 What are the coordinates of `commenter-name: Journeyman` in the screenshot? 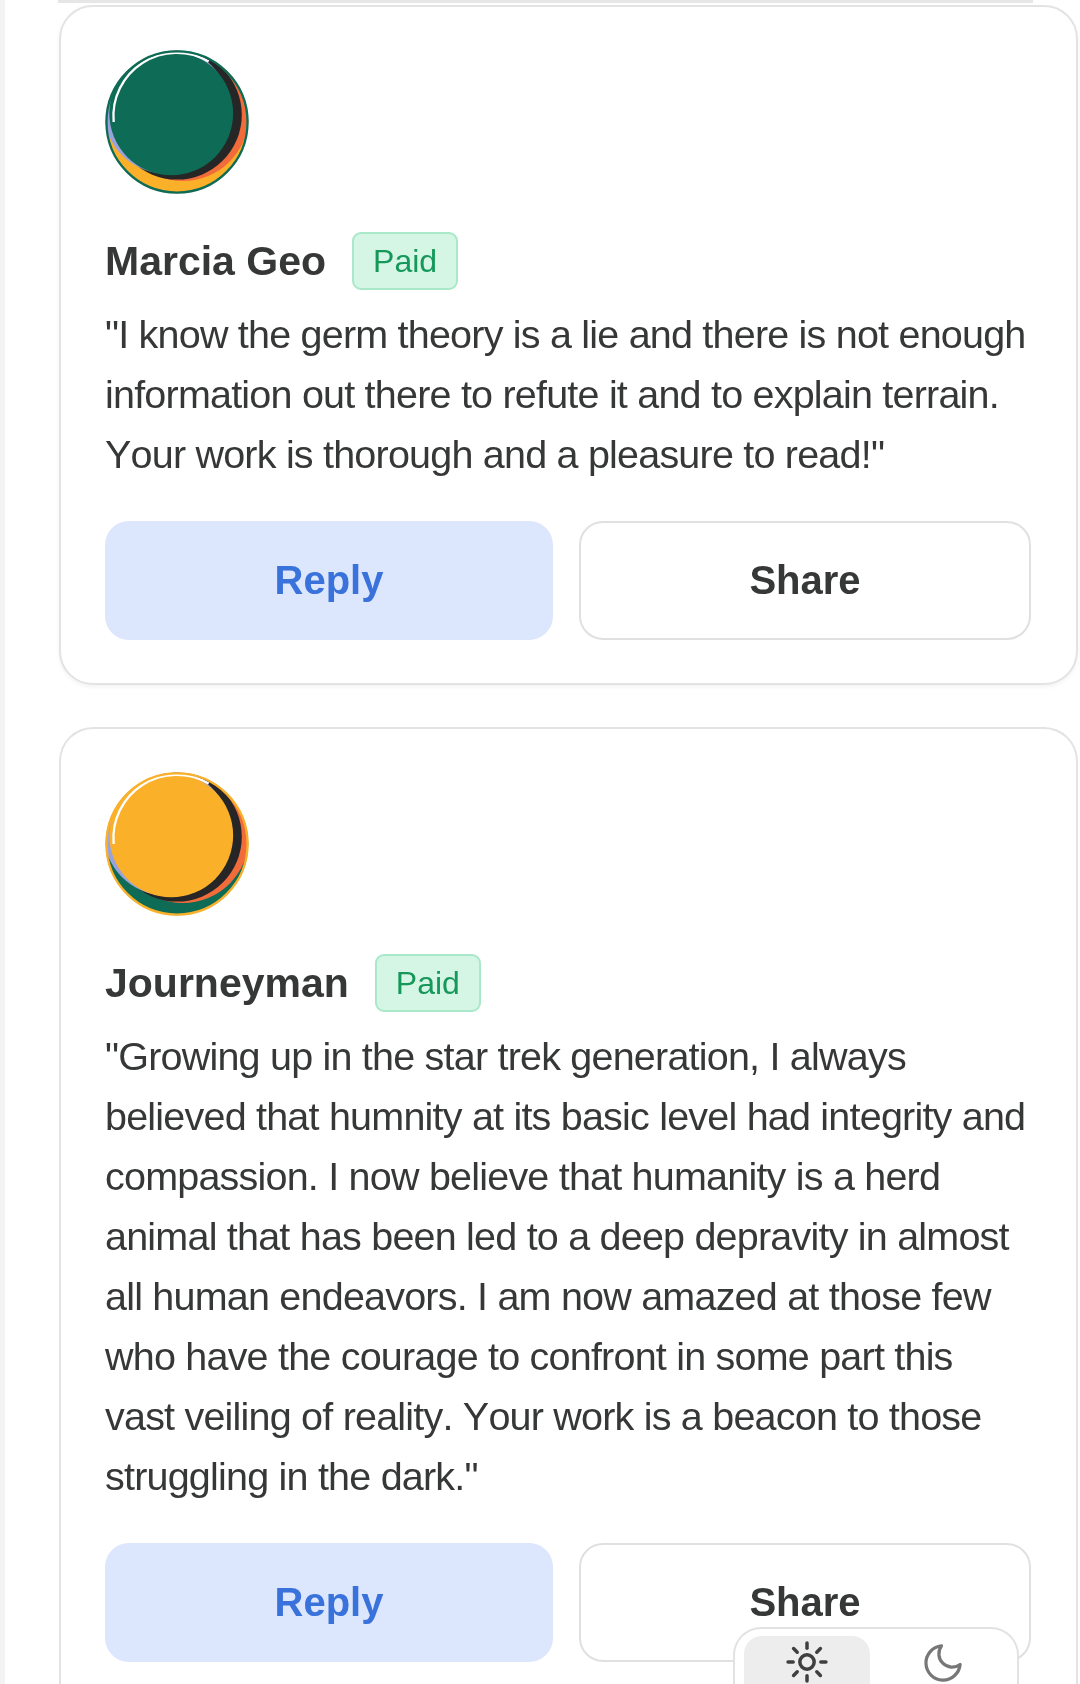 It's located at (227, 983).